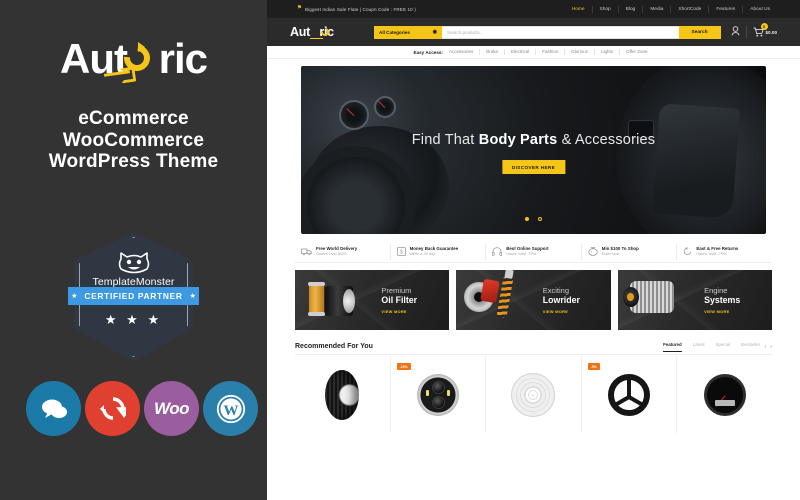 The image size is (800, 500). I want to click on easy-access-brake: Brake, so click(492, 52).